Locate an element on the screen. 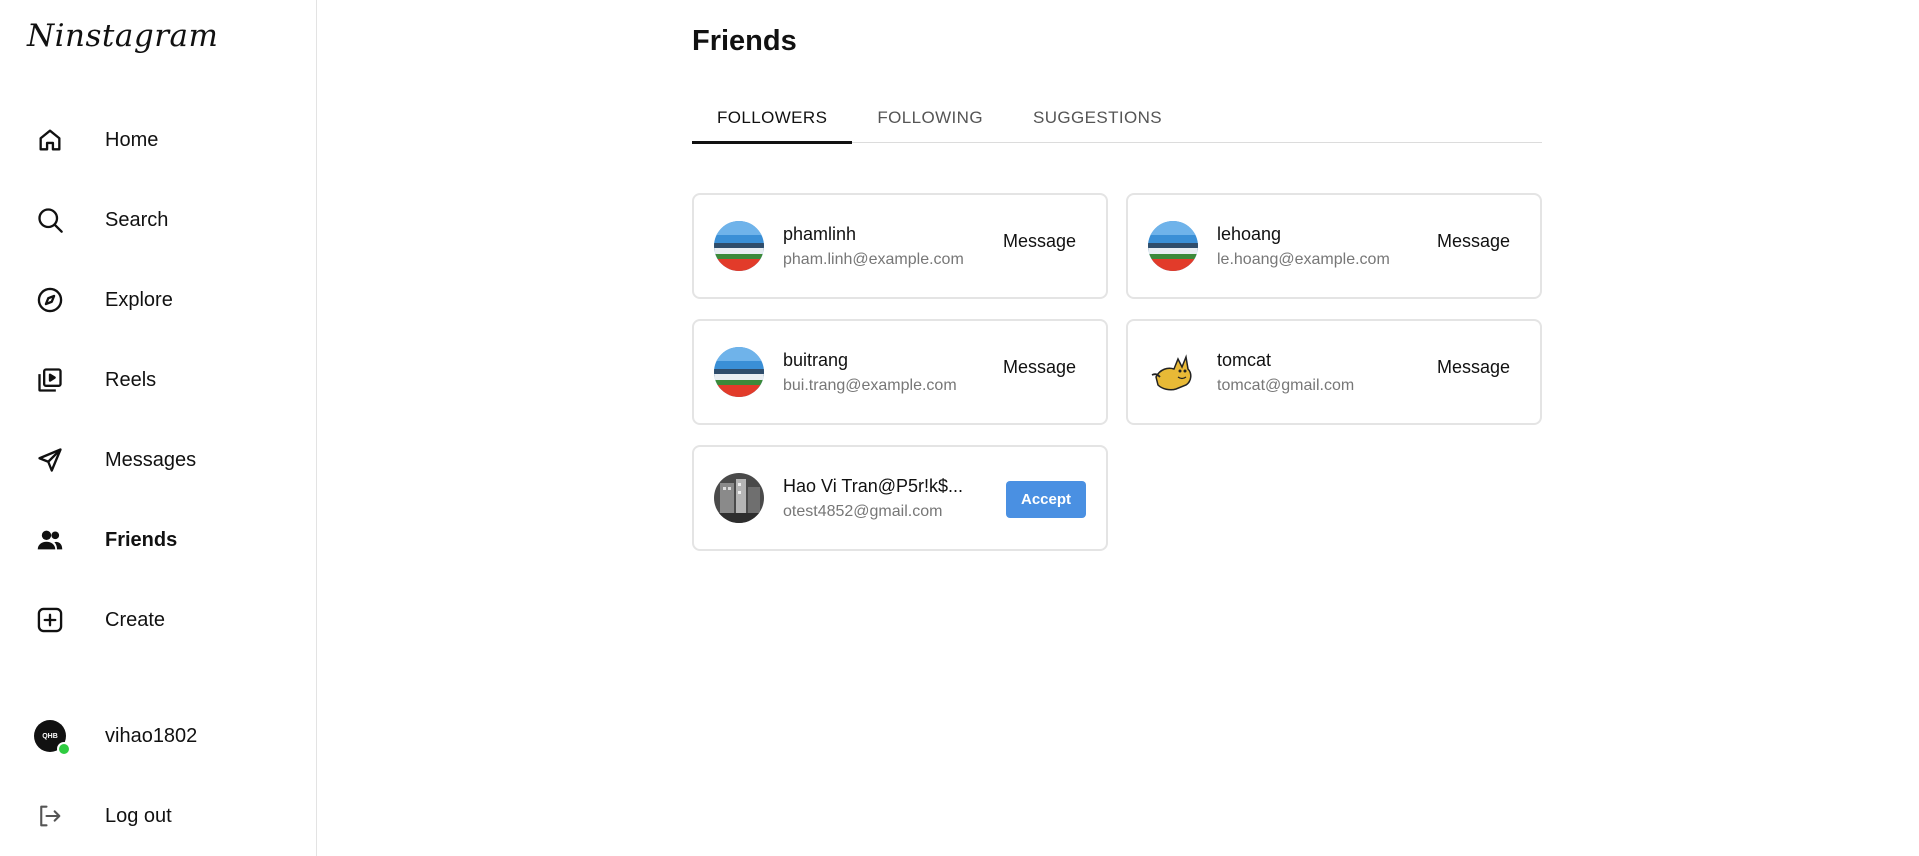 Image resolution: width=1919 pixels, height=856 pixels. plus-square-icon is located at coordinates (50, 620).